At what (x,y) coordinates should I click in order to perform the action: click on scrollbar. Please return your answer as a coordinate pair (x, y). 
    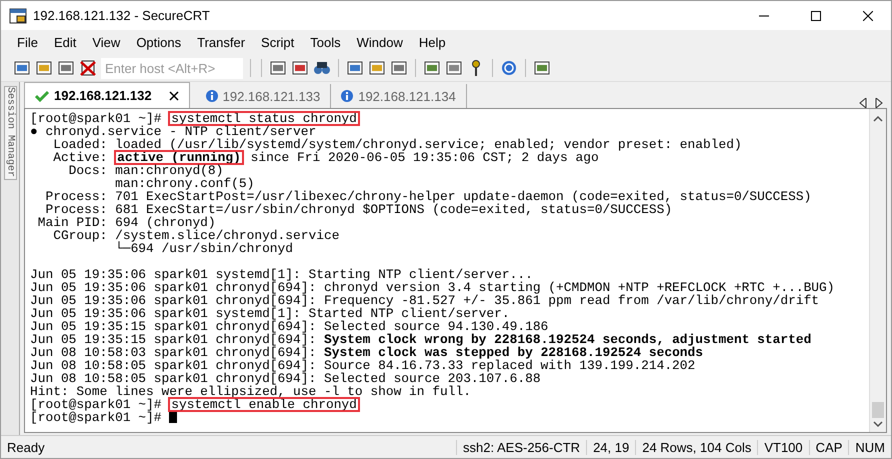
    Looking at the image, I should click on (877, 270).